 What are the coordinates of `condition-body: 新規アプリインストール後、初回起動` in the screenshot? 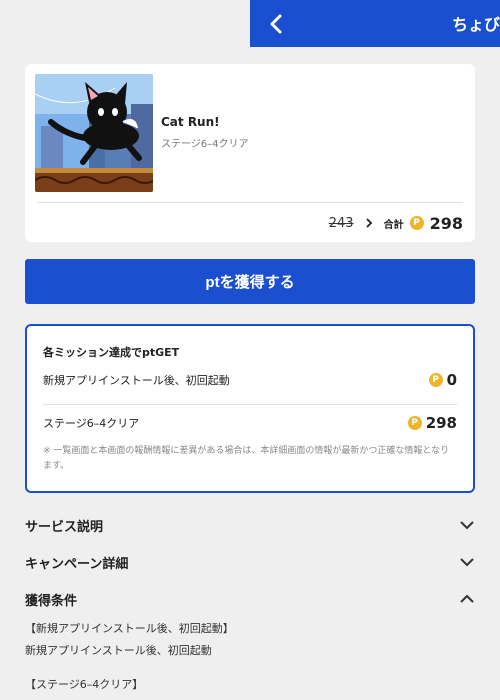 It's located at (118, 650).